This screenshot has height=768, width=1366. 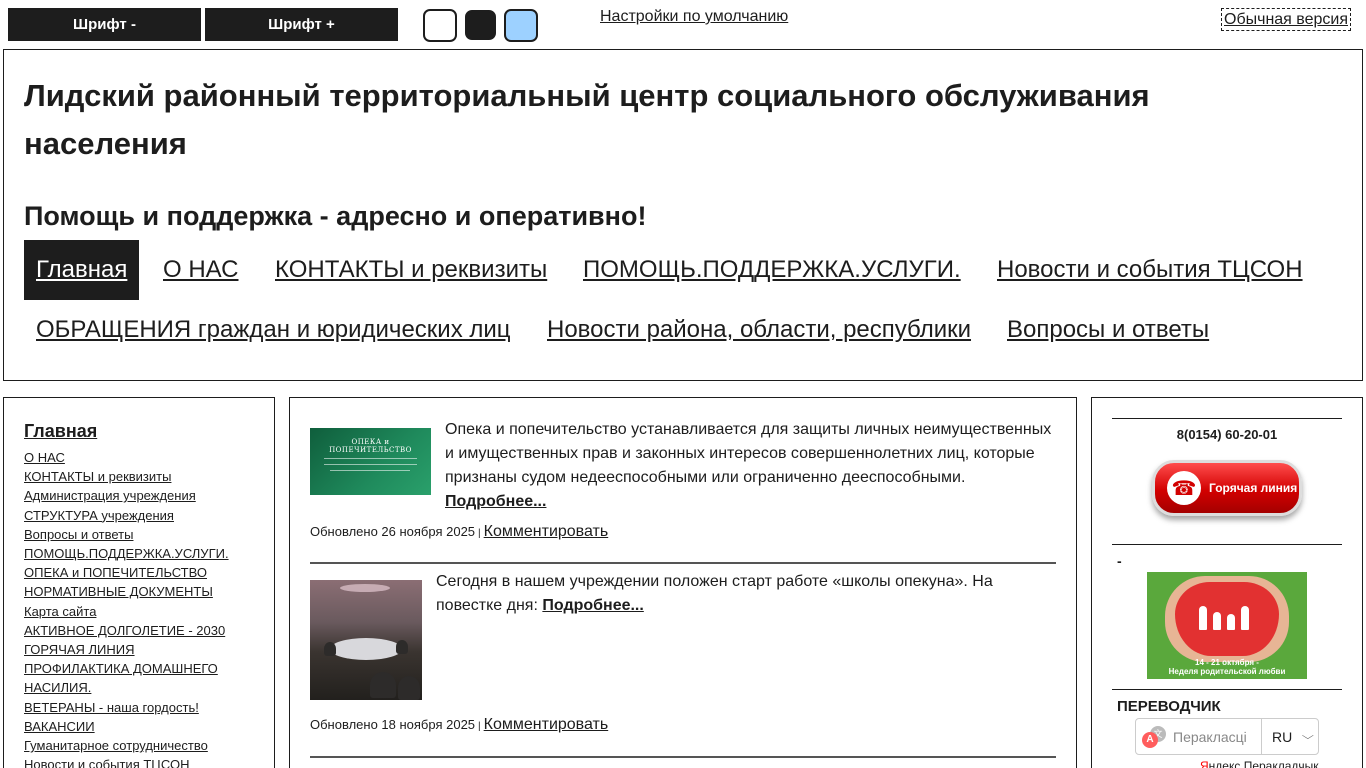 What do you see at coordinates (139, 707) in the screenshot?
I see `sidebar-item-veterans: ВЕТЕРАНЫ - наша гордость!` at bounding box center [139, 707].